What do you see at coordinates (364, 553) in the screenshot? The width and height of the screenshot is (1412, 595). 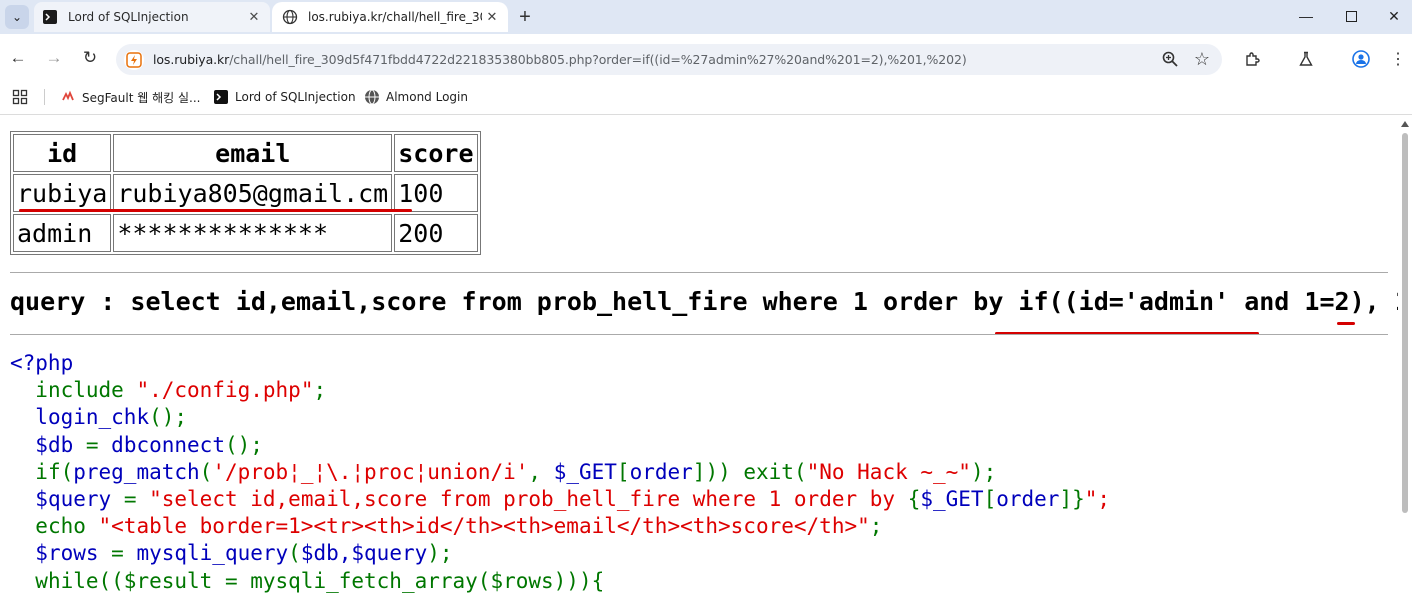 I see `code-token: $db,$query` at bounding box center [364, 553].